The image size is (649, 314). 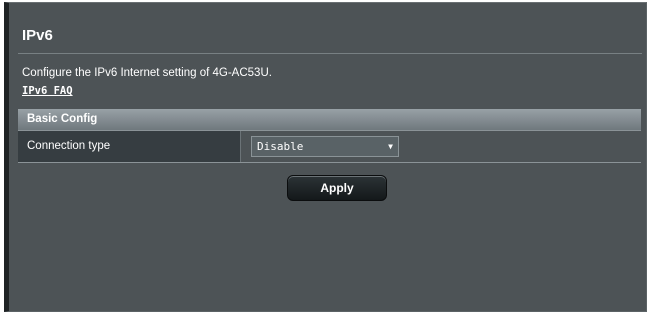 I want to click on connection-type-selected-value: Disable, so click(x=280, y=146).